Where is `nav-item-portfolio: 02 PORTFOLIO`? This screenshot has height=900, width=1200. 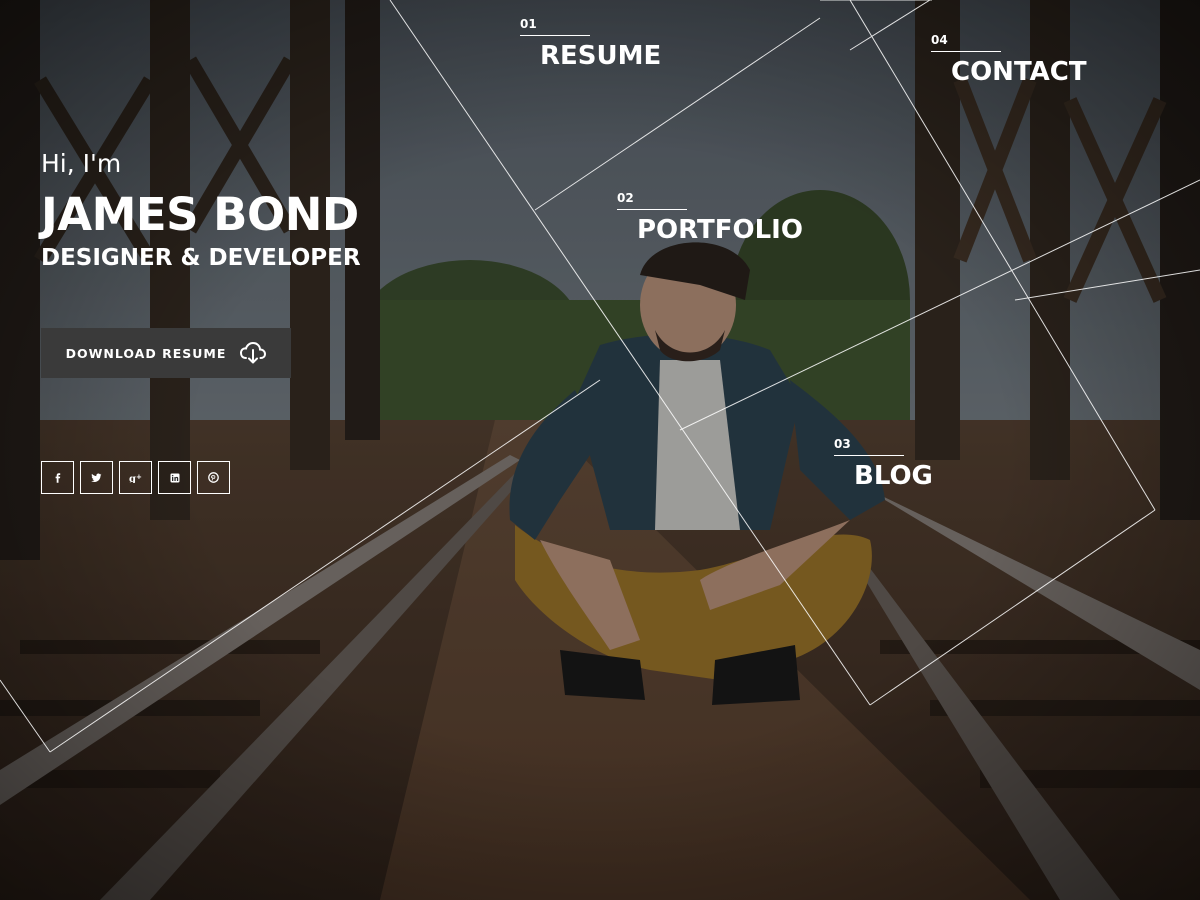 nav-item-portfolio: 02 PORTFOLIO is located at coordinates (710, 217).